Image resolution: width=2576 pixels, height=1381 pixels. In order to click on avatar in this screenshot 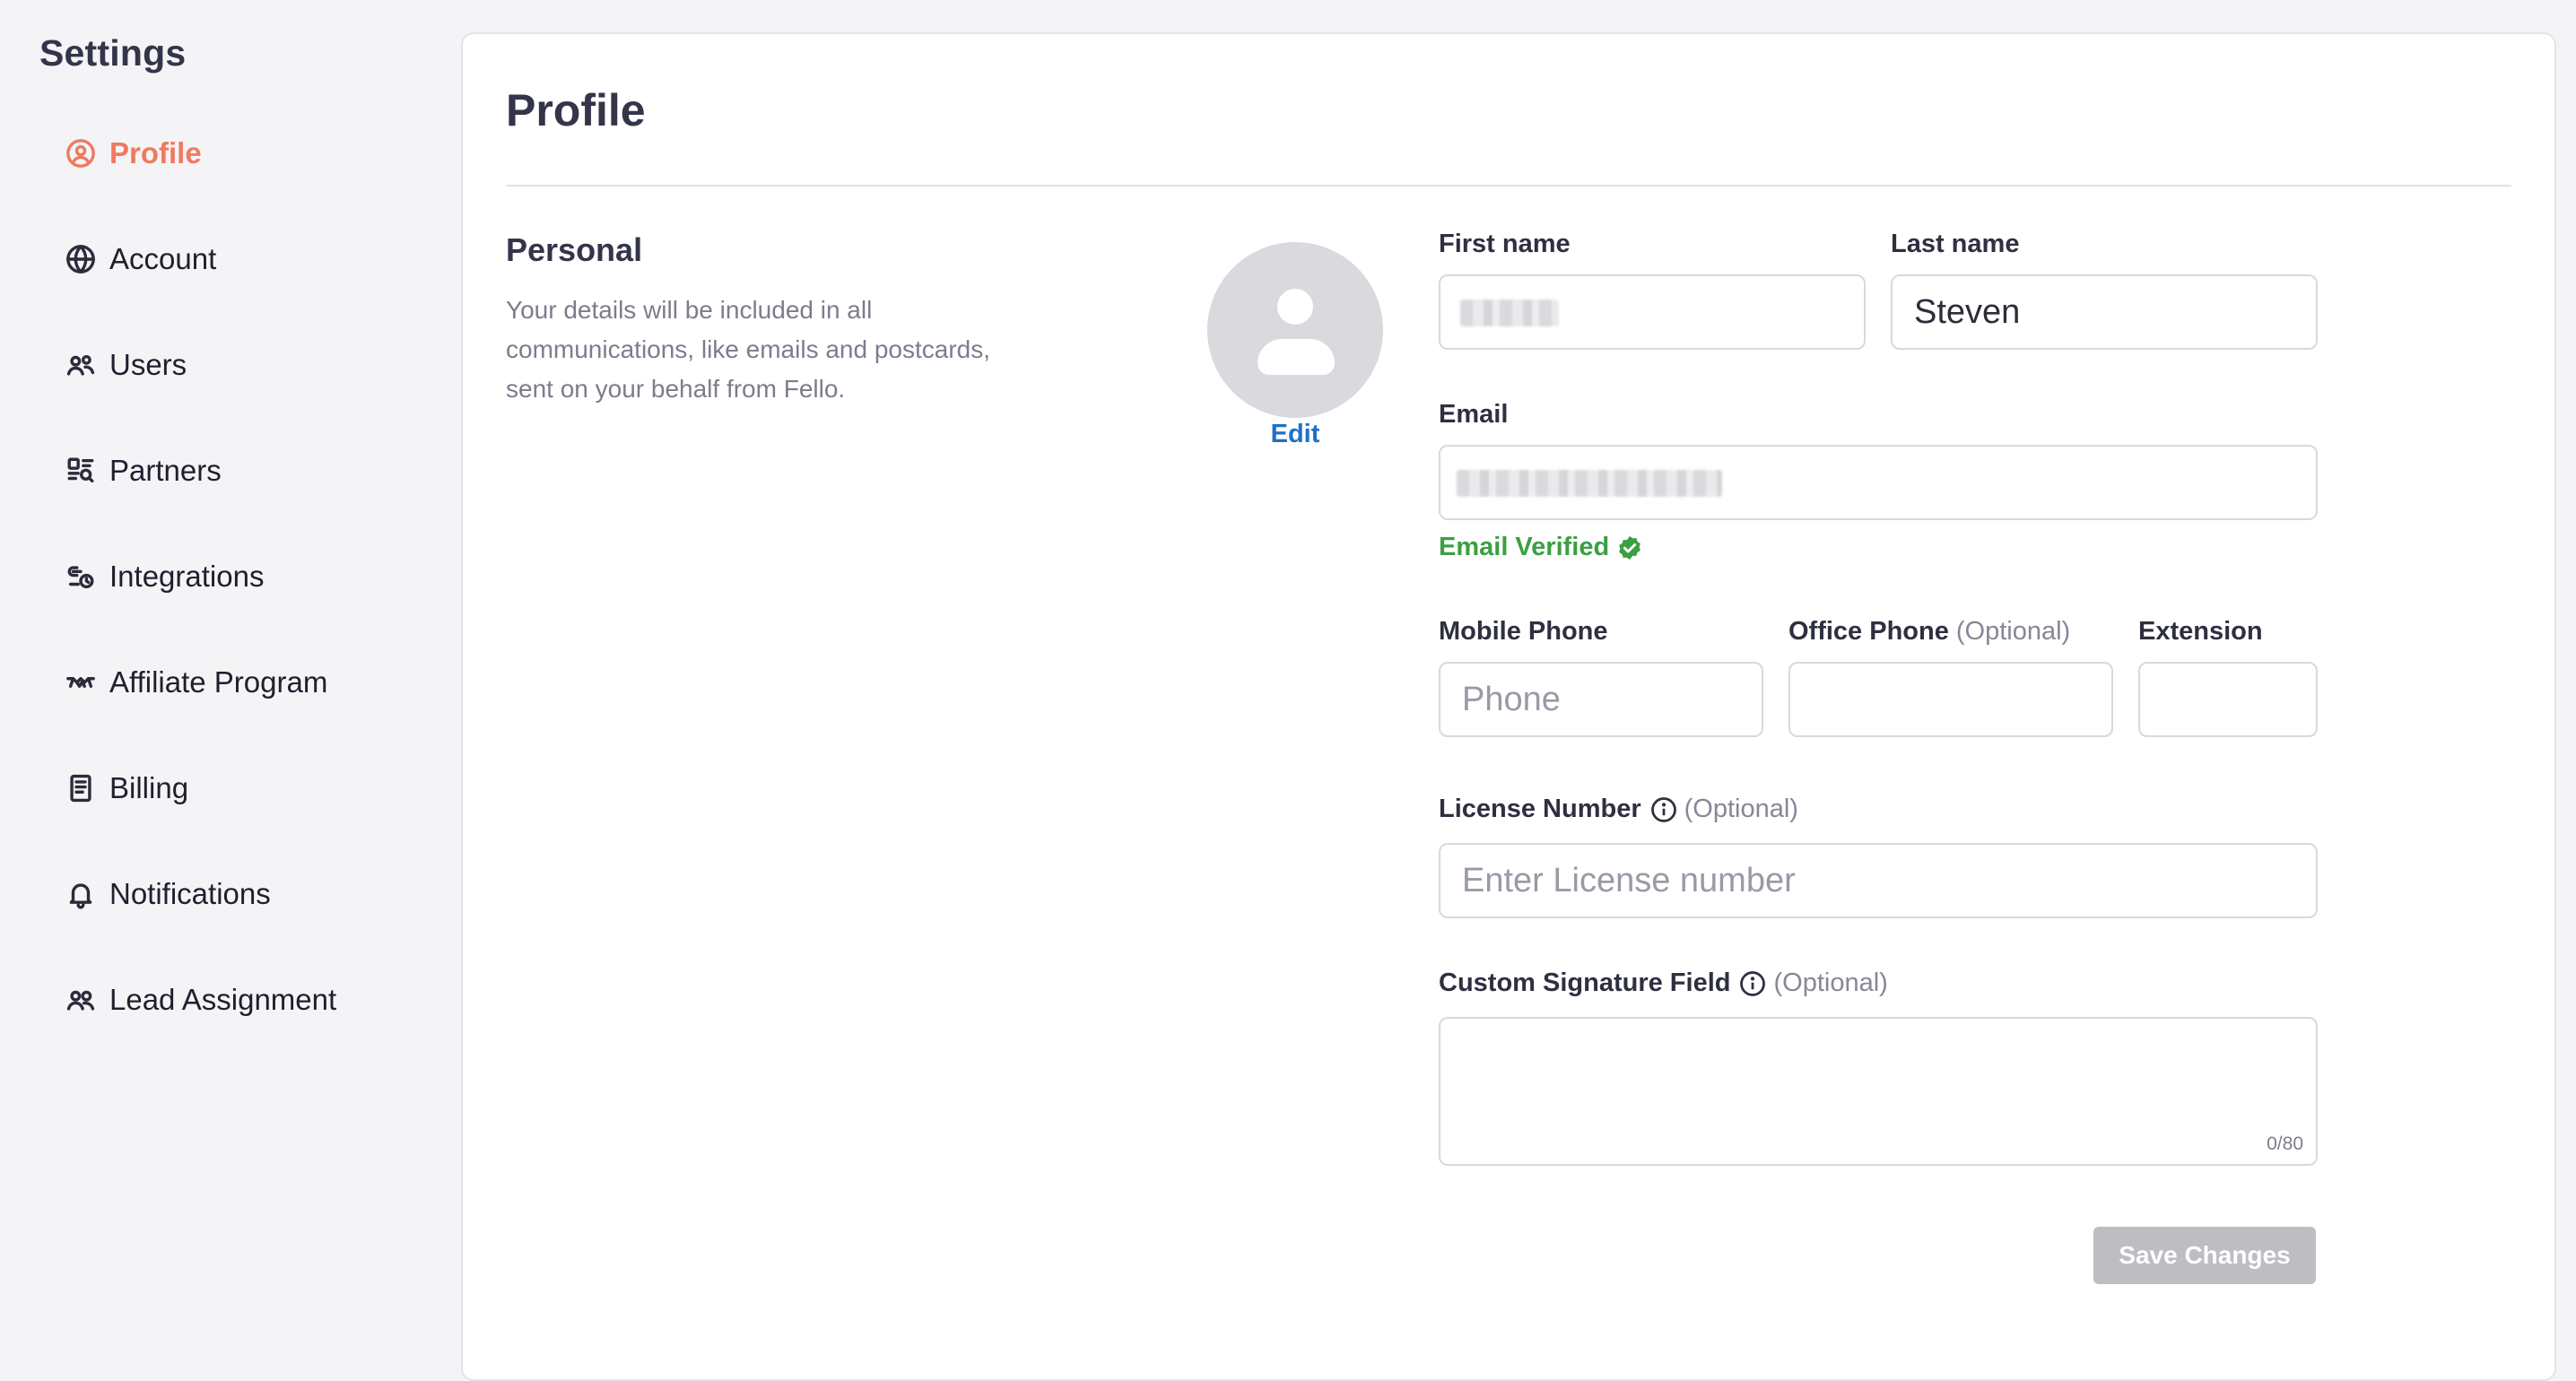, I will do `click(1295, 330)`.